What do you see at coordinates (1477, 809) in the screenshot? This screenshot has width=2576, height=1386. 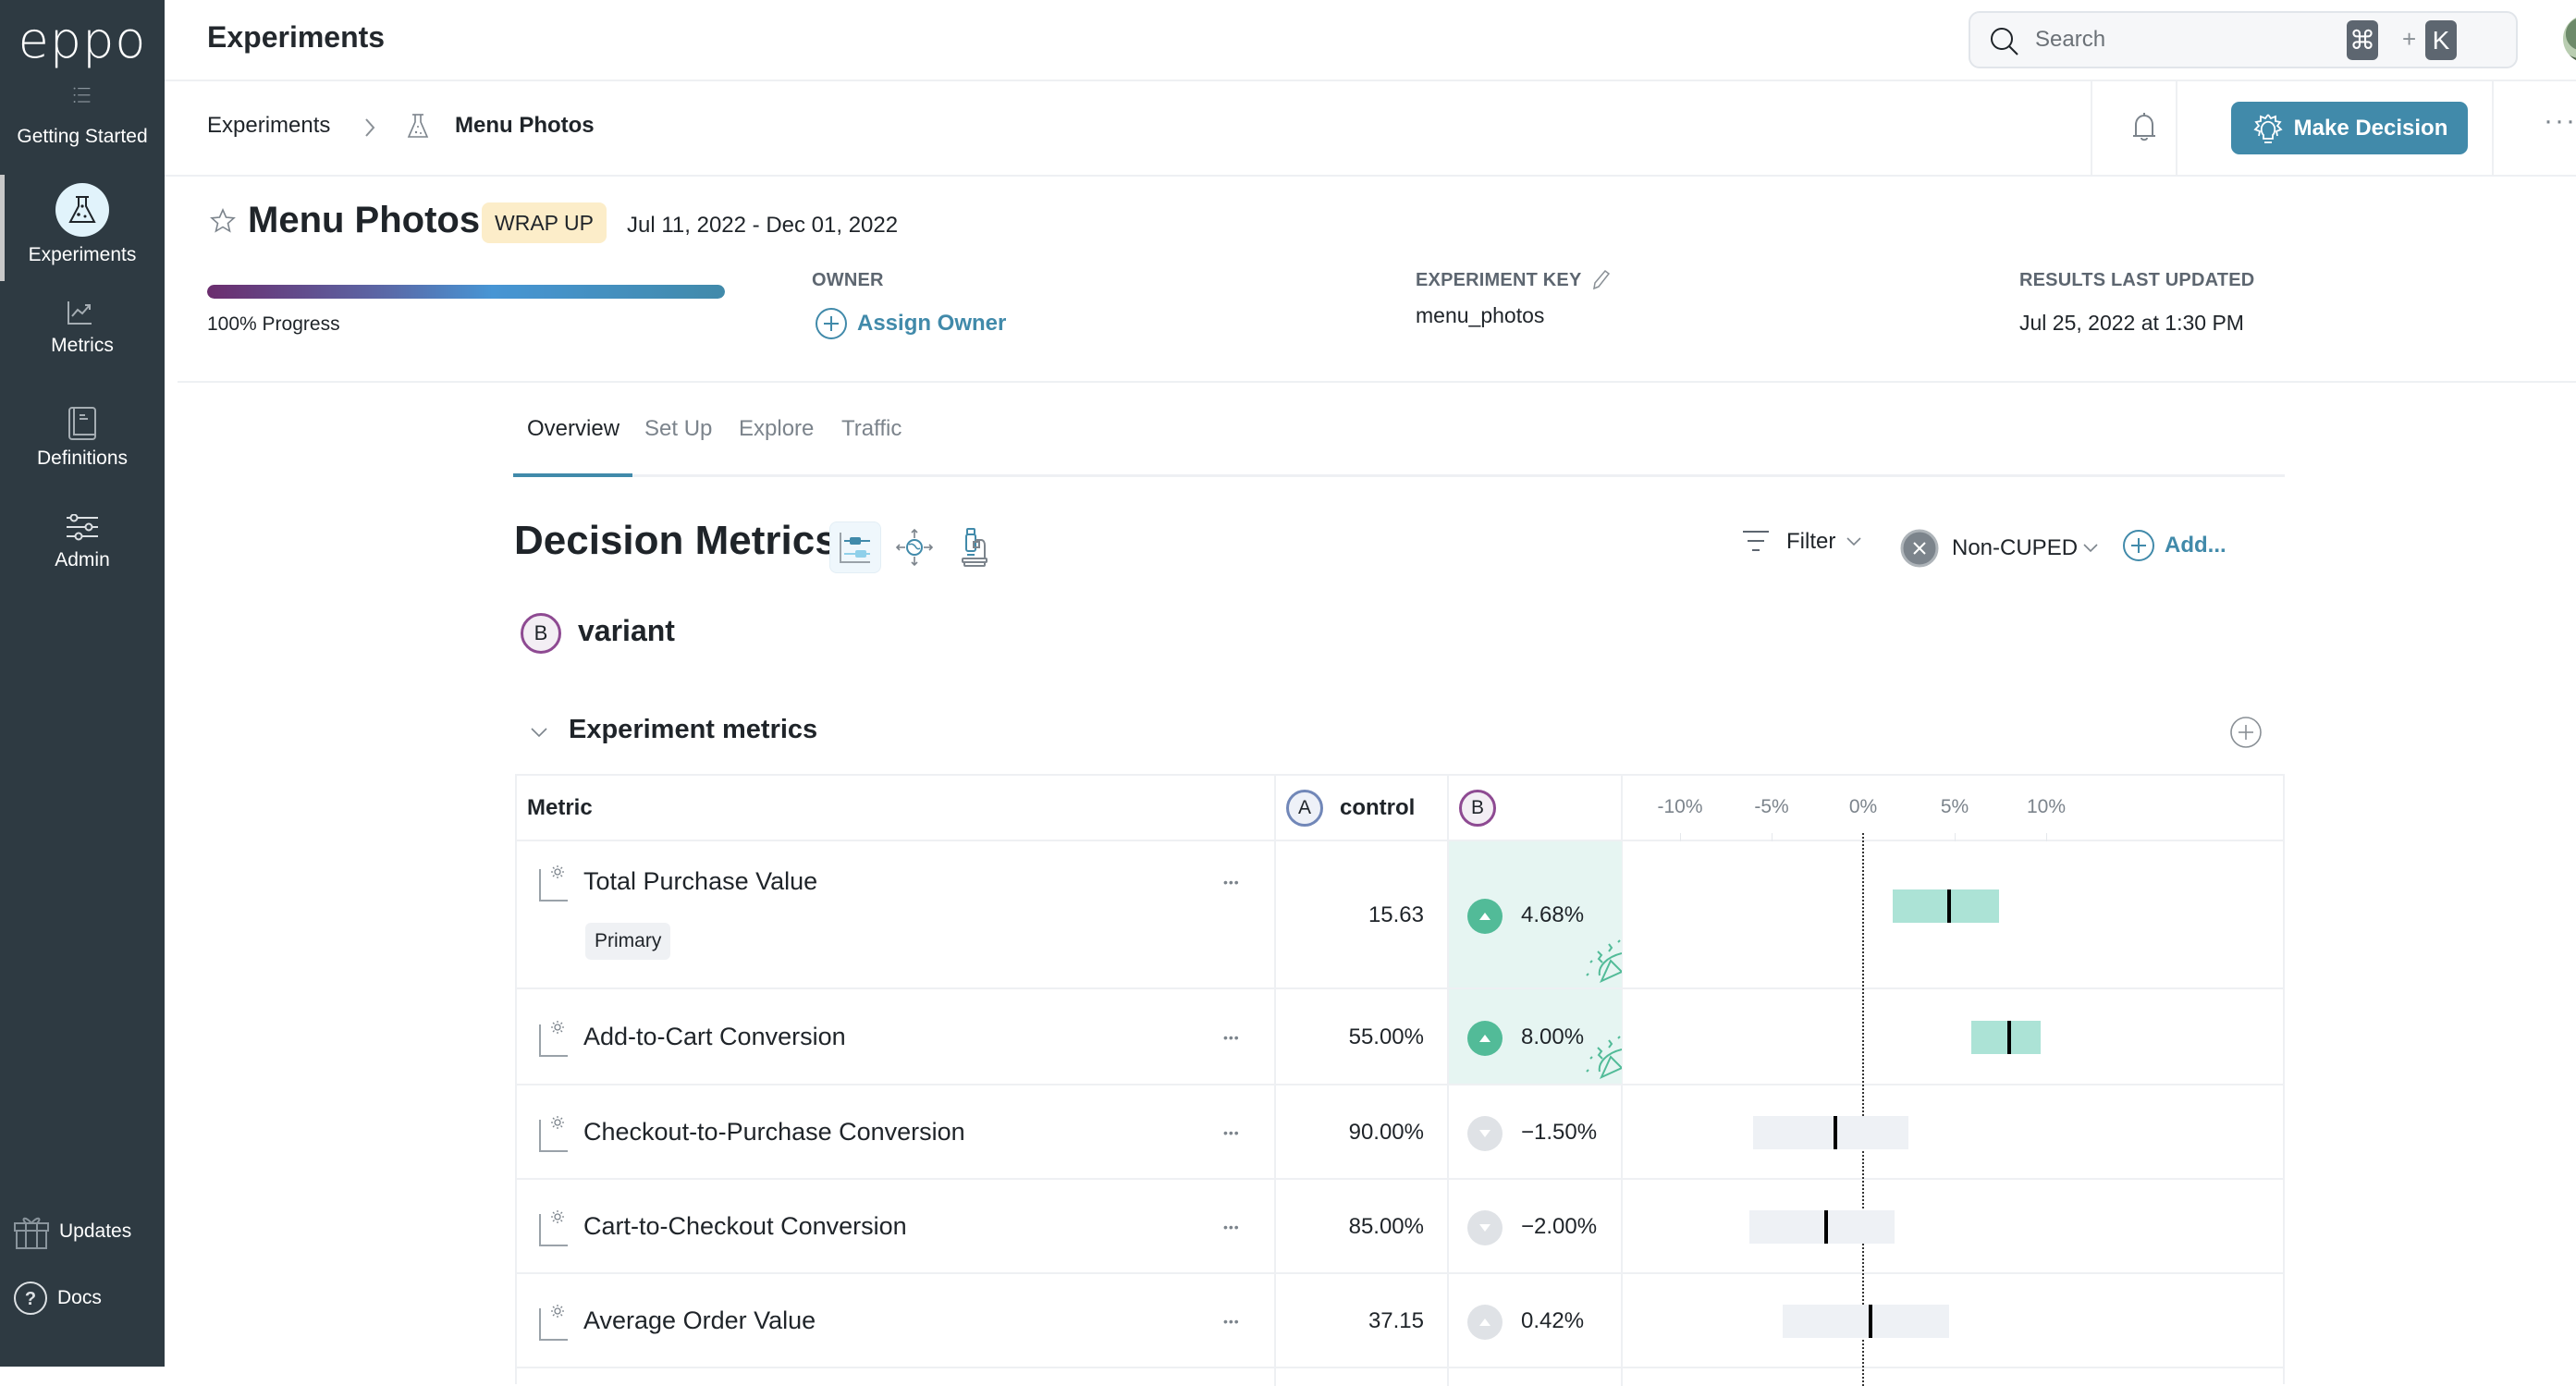 I see `variant-column-badge: B` at bounding box center [1477, 809].